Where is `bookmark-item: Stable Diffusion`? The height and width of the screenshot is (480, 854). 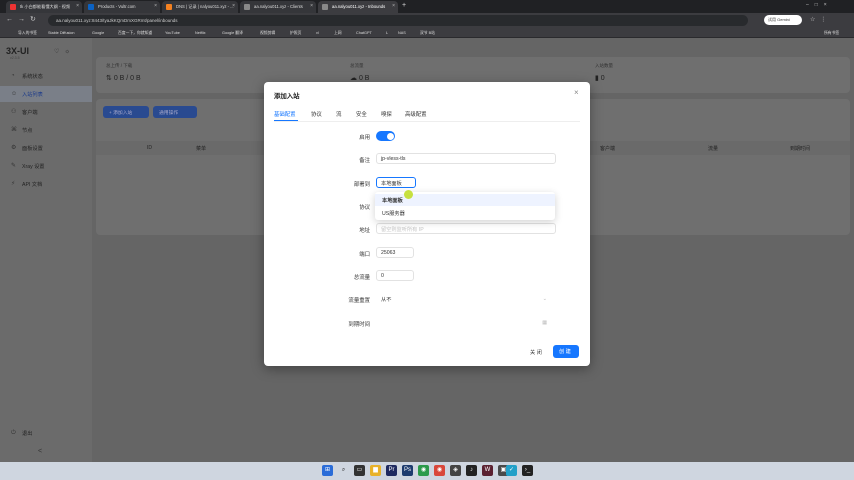 bookmark-item: Stable Diffusion is located at coordinates (61, 33).